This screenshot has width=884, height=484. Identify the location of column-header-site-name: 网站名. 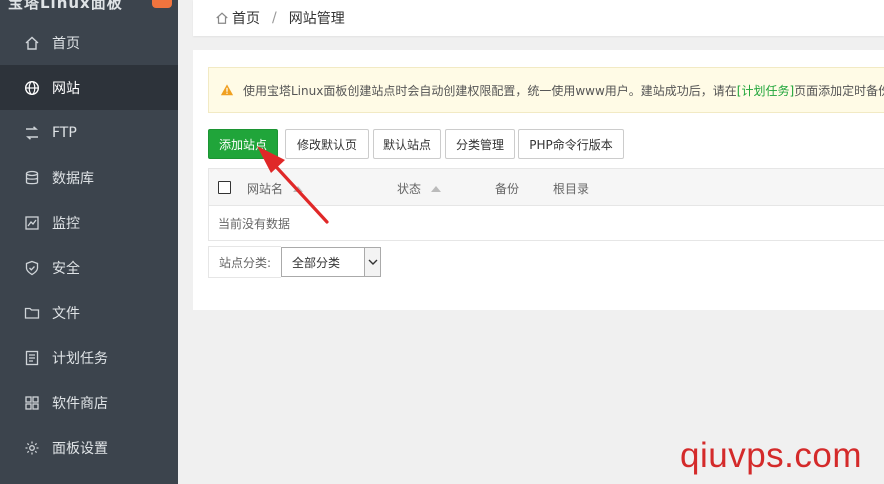
(275, 188).